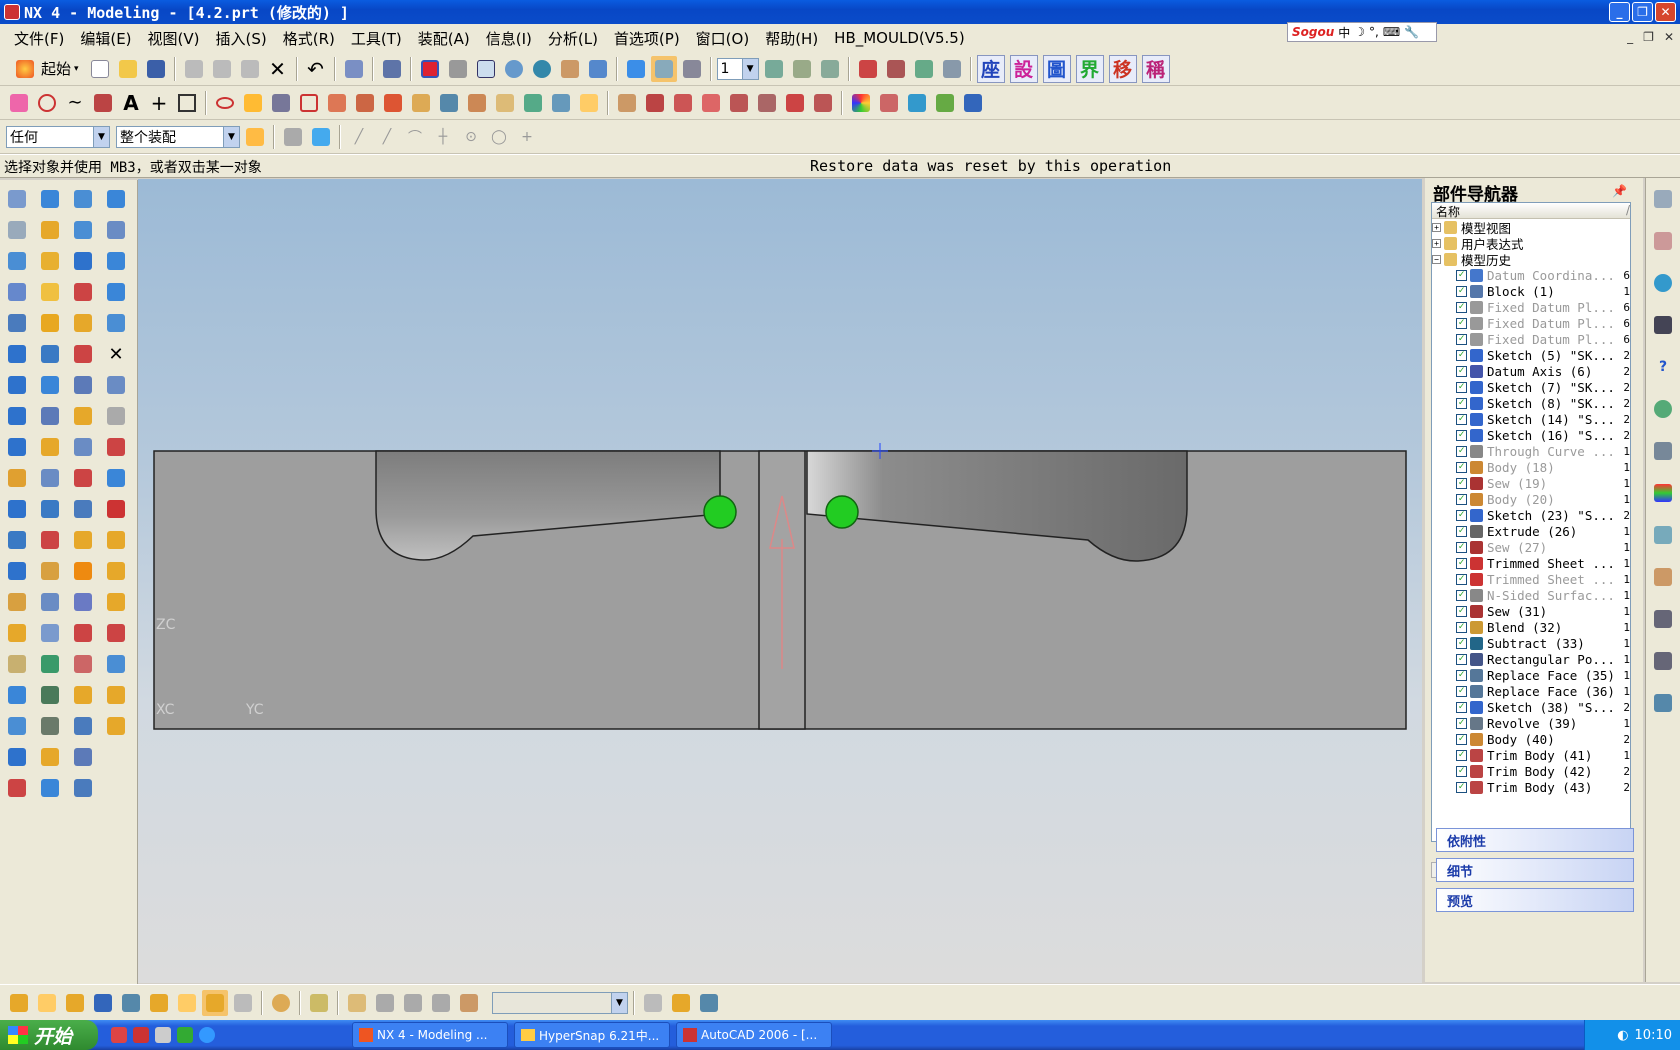 This screenshot has width=1680, height=1050. Describe the element at coordinates (774, 69) in the screenshot. I see `layer-settings-icon` at that location.